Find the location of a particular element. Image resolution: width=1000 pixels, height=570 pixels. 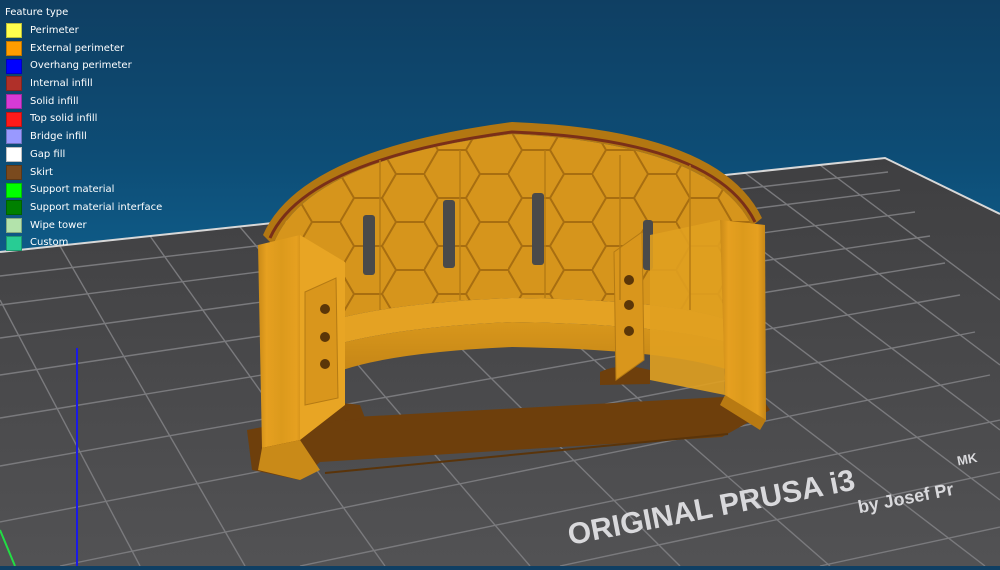

left-tab is located at coordinates (321, 341).